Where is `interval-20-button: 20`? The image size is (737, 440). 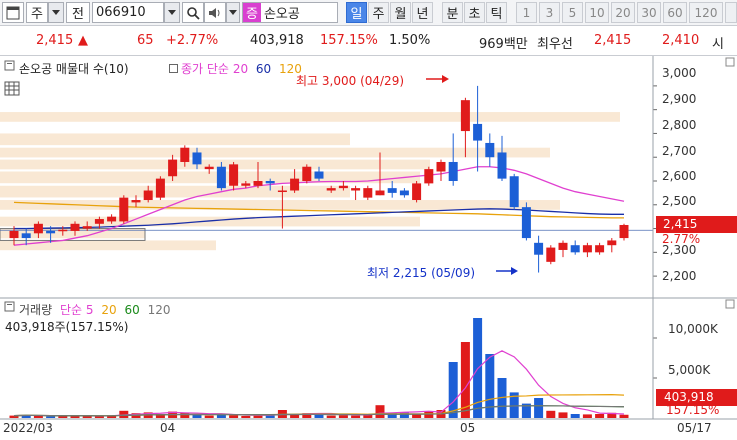 interval-20-button: 20 is located at coordinates (623, 12).